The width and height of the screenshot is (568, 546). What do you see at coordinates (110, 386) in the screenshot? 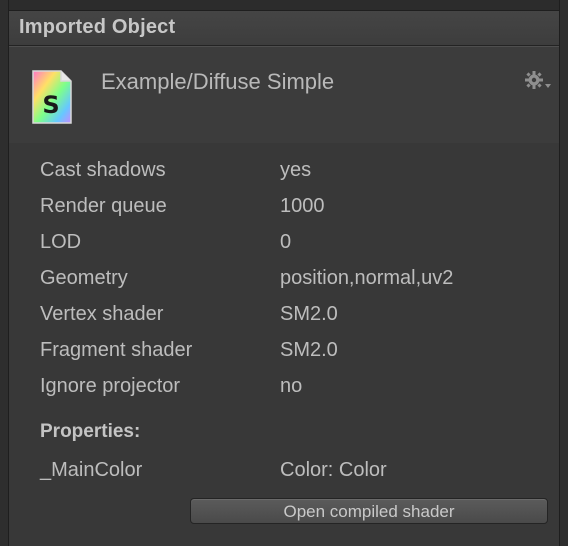
I see `property-label: Ignore projector` at bounding box center [110, 386].